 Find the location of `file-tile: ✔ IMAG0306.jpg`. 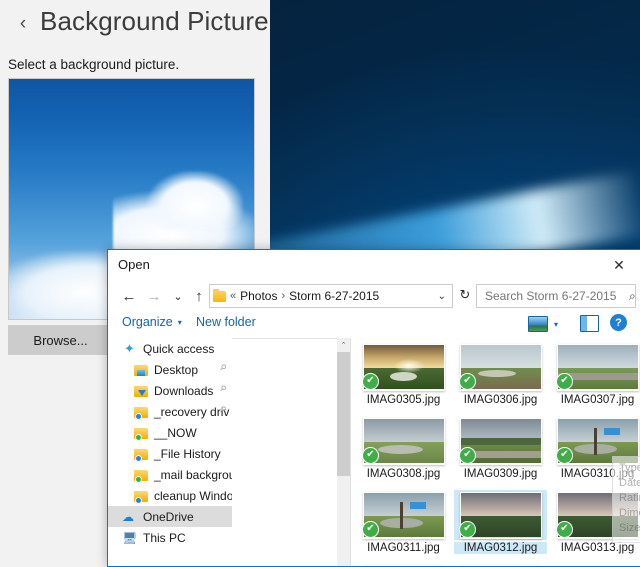

file-tile: ✔ IMAG0306.jpg is located at coordinates (500, 378).